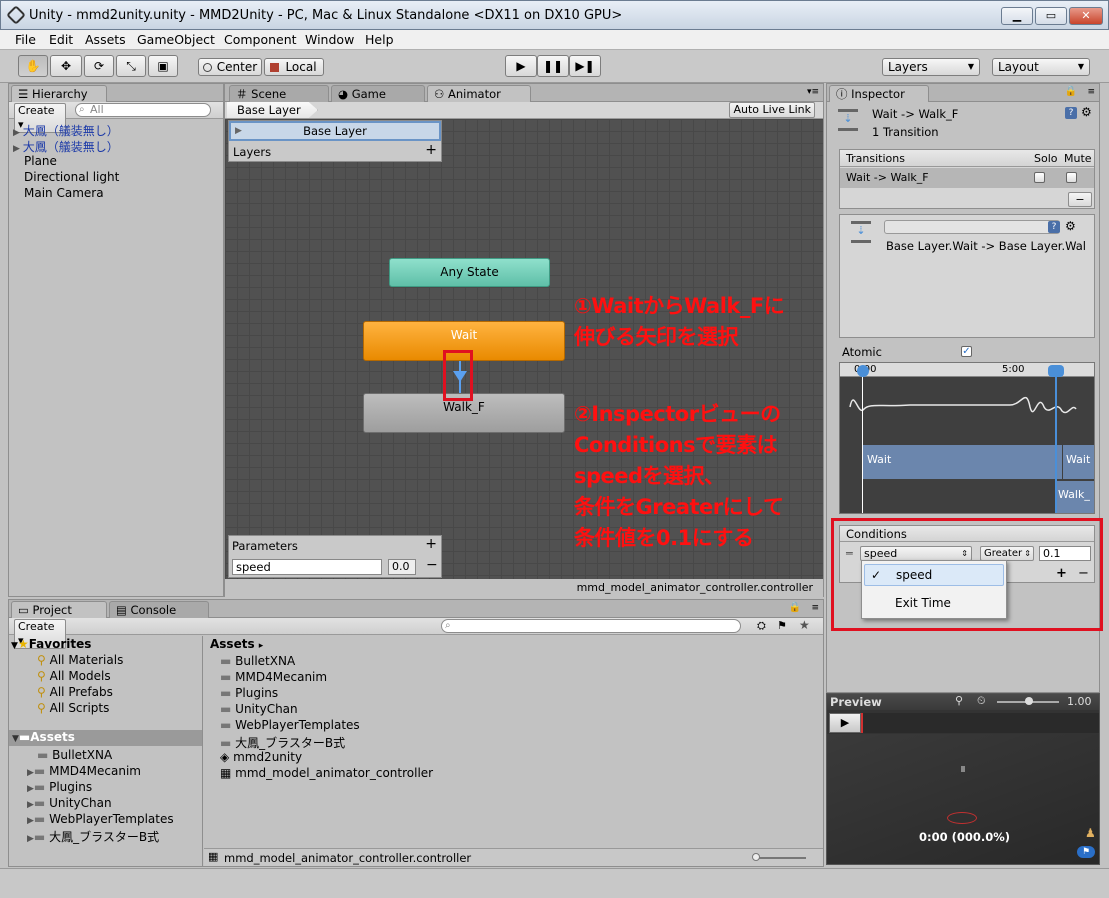  What do you see at coordinates (432, 565) in the screenshot?
I see `remove-parameter-button: −` at bounding box center [432, 565].